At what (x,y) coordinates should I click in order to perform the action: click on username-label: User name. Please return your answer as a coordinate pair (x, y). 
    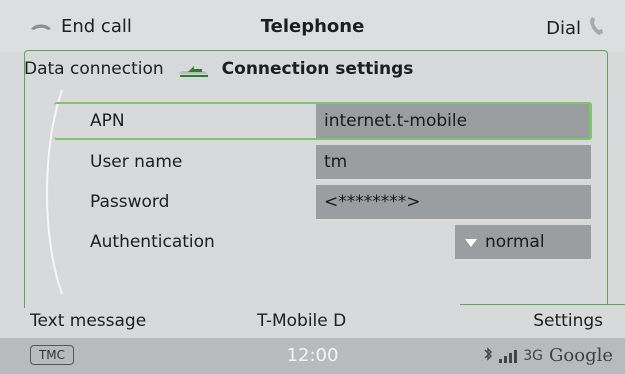
    Looking at the image, I should click on (136, 162).